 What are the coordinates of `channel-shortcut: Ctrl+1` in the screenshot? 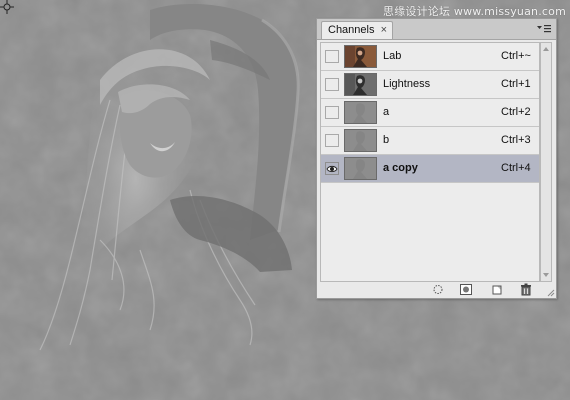 It's located at (516, 84).